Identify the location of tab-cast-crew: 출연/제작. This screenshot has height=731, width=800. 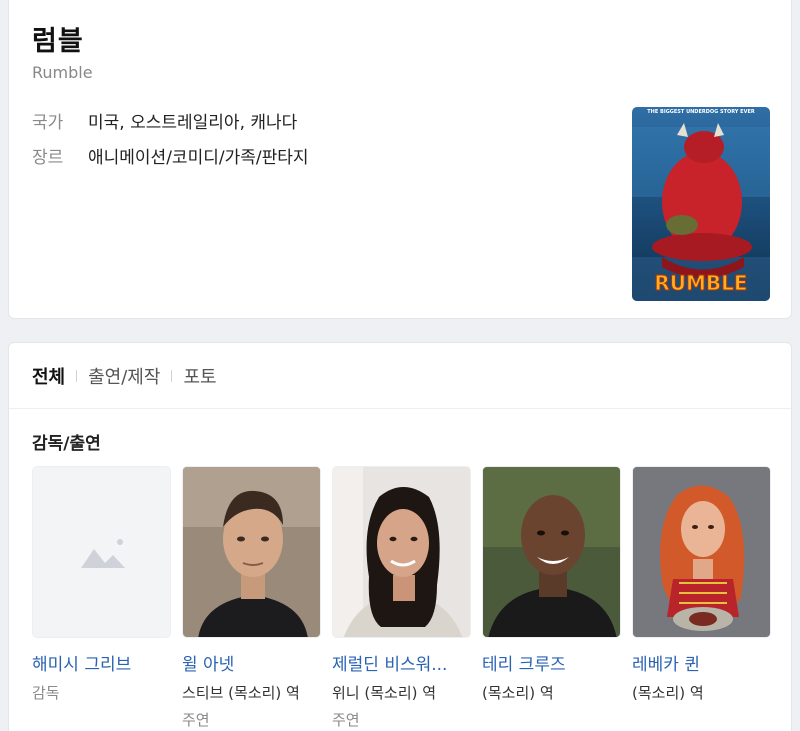
(124, 376).